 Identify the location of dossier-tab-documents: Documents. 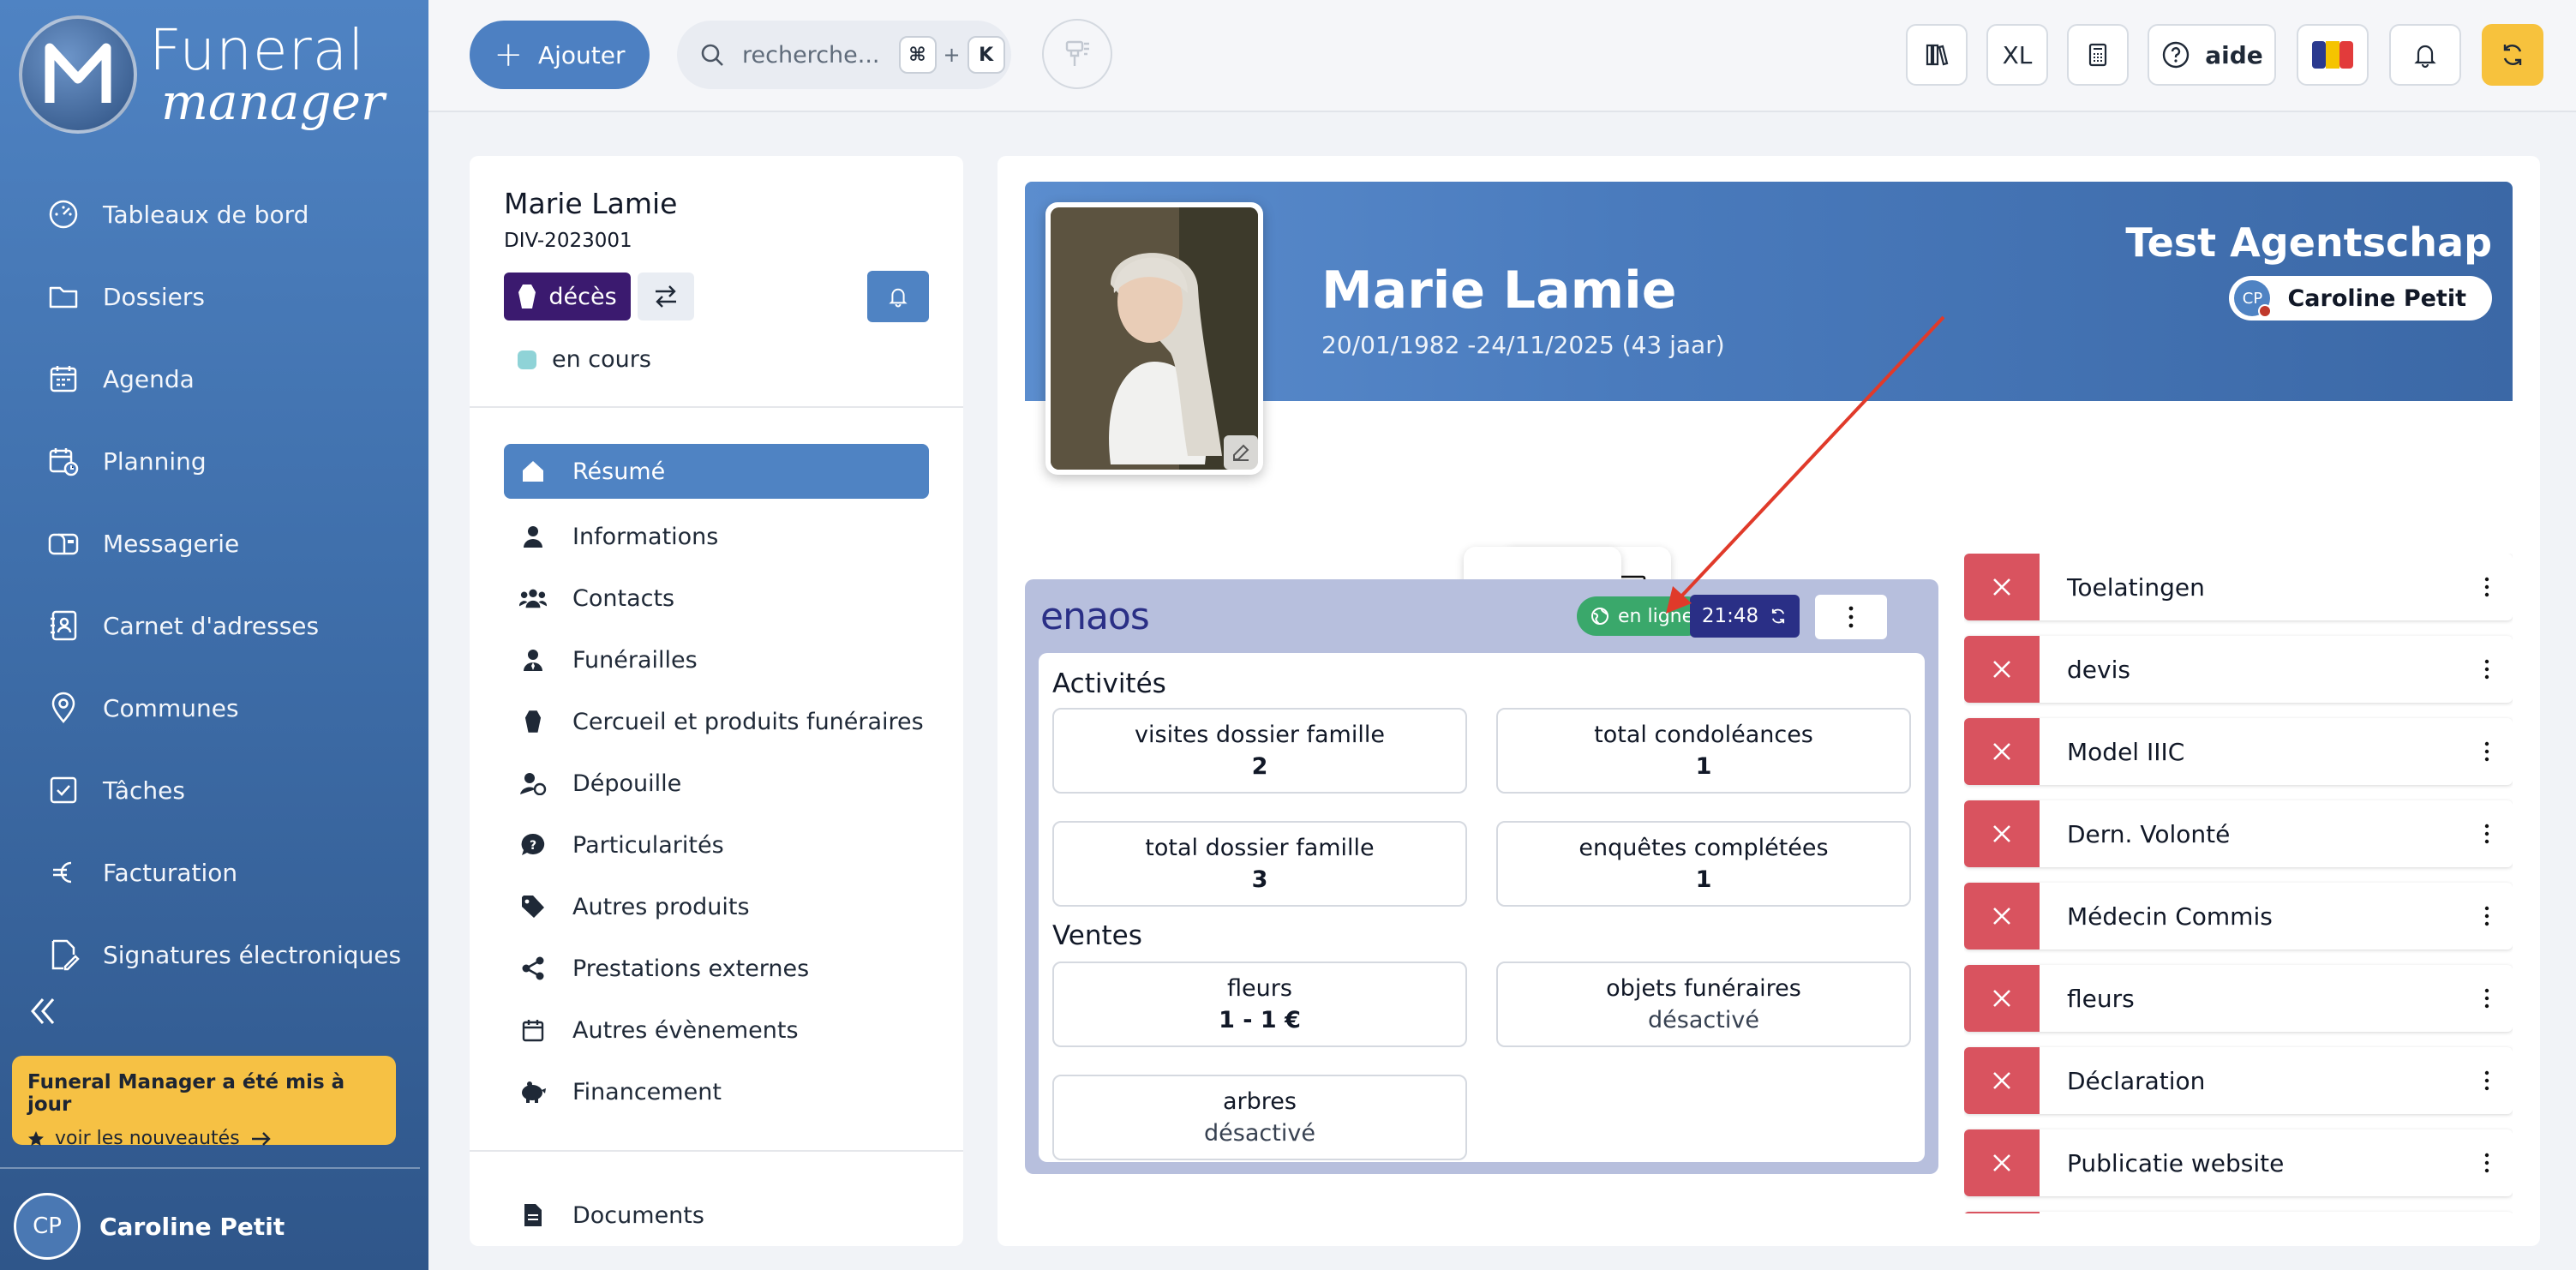
(716, 1215).